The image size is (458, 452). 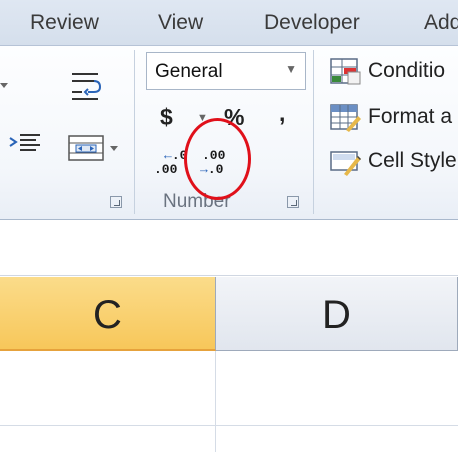 I want to click on ribbon-tab-strip: Review View Developer Add, so click(x=229, y=23).